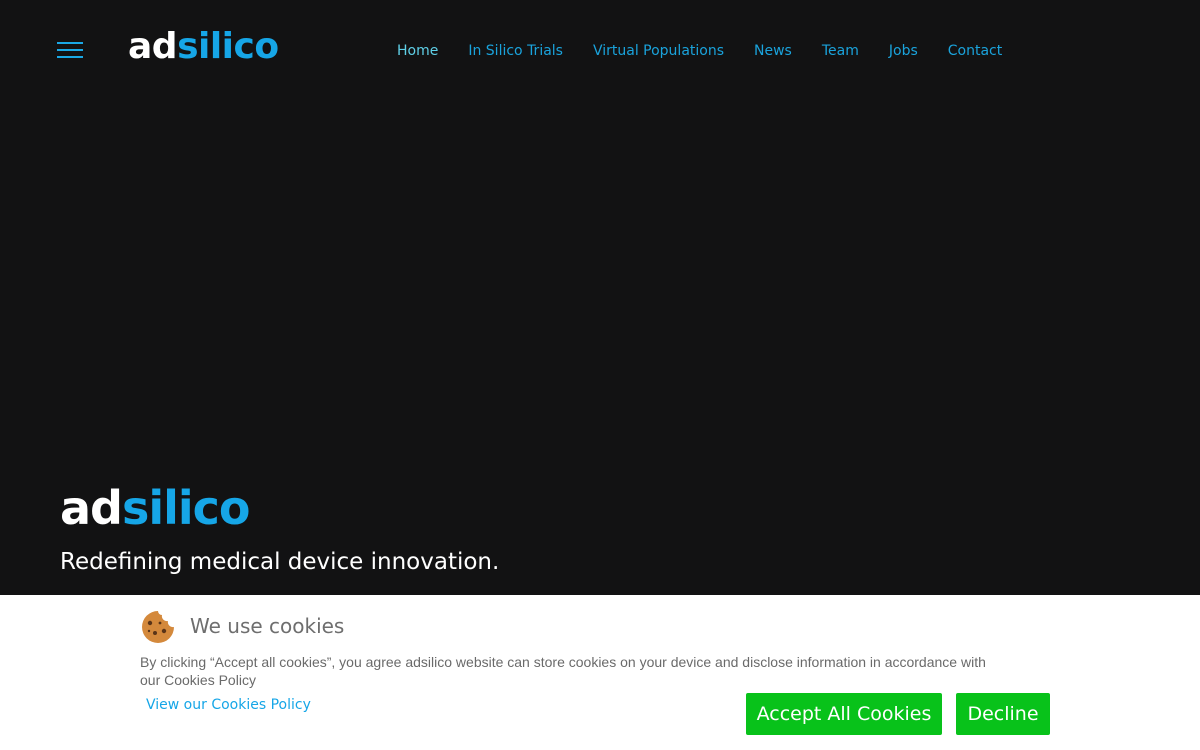  I want to click on header-logo: adsilico, so click(203, 47).